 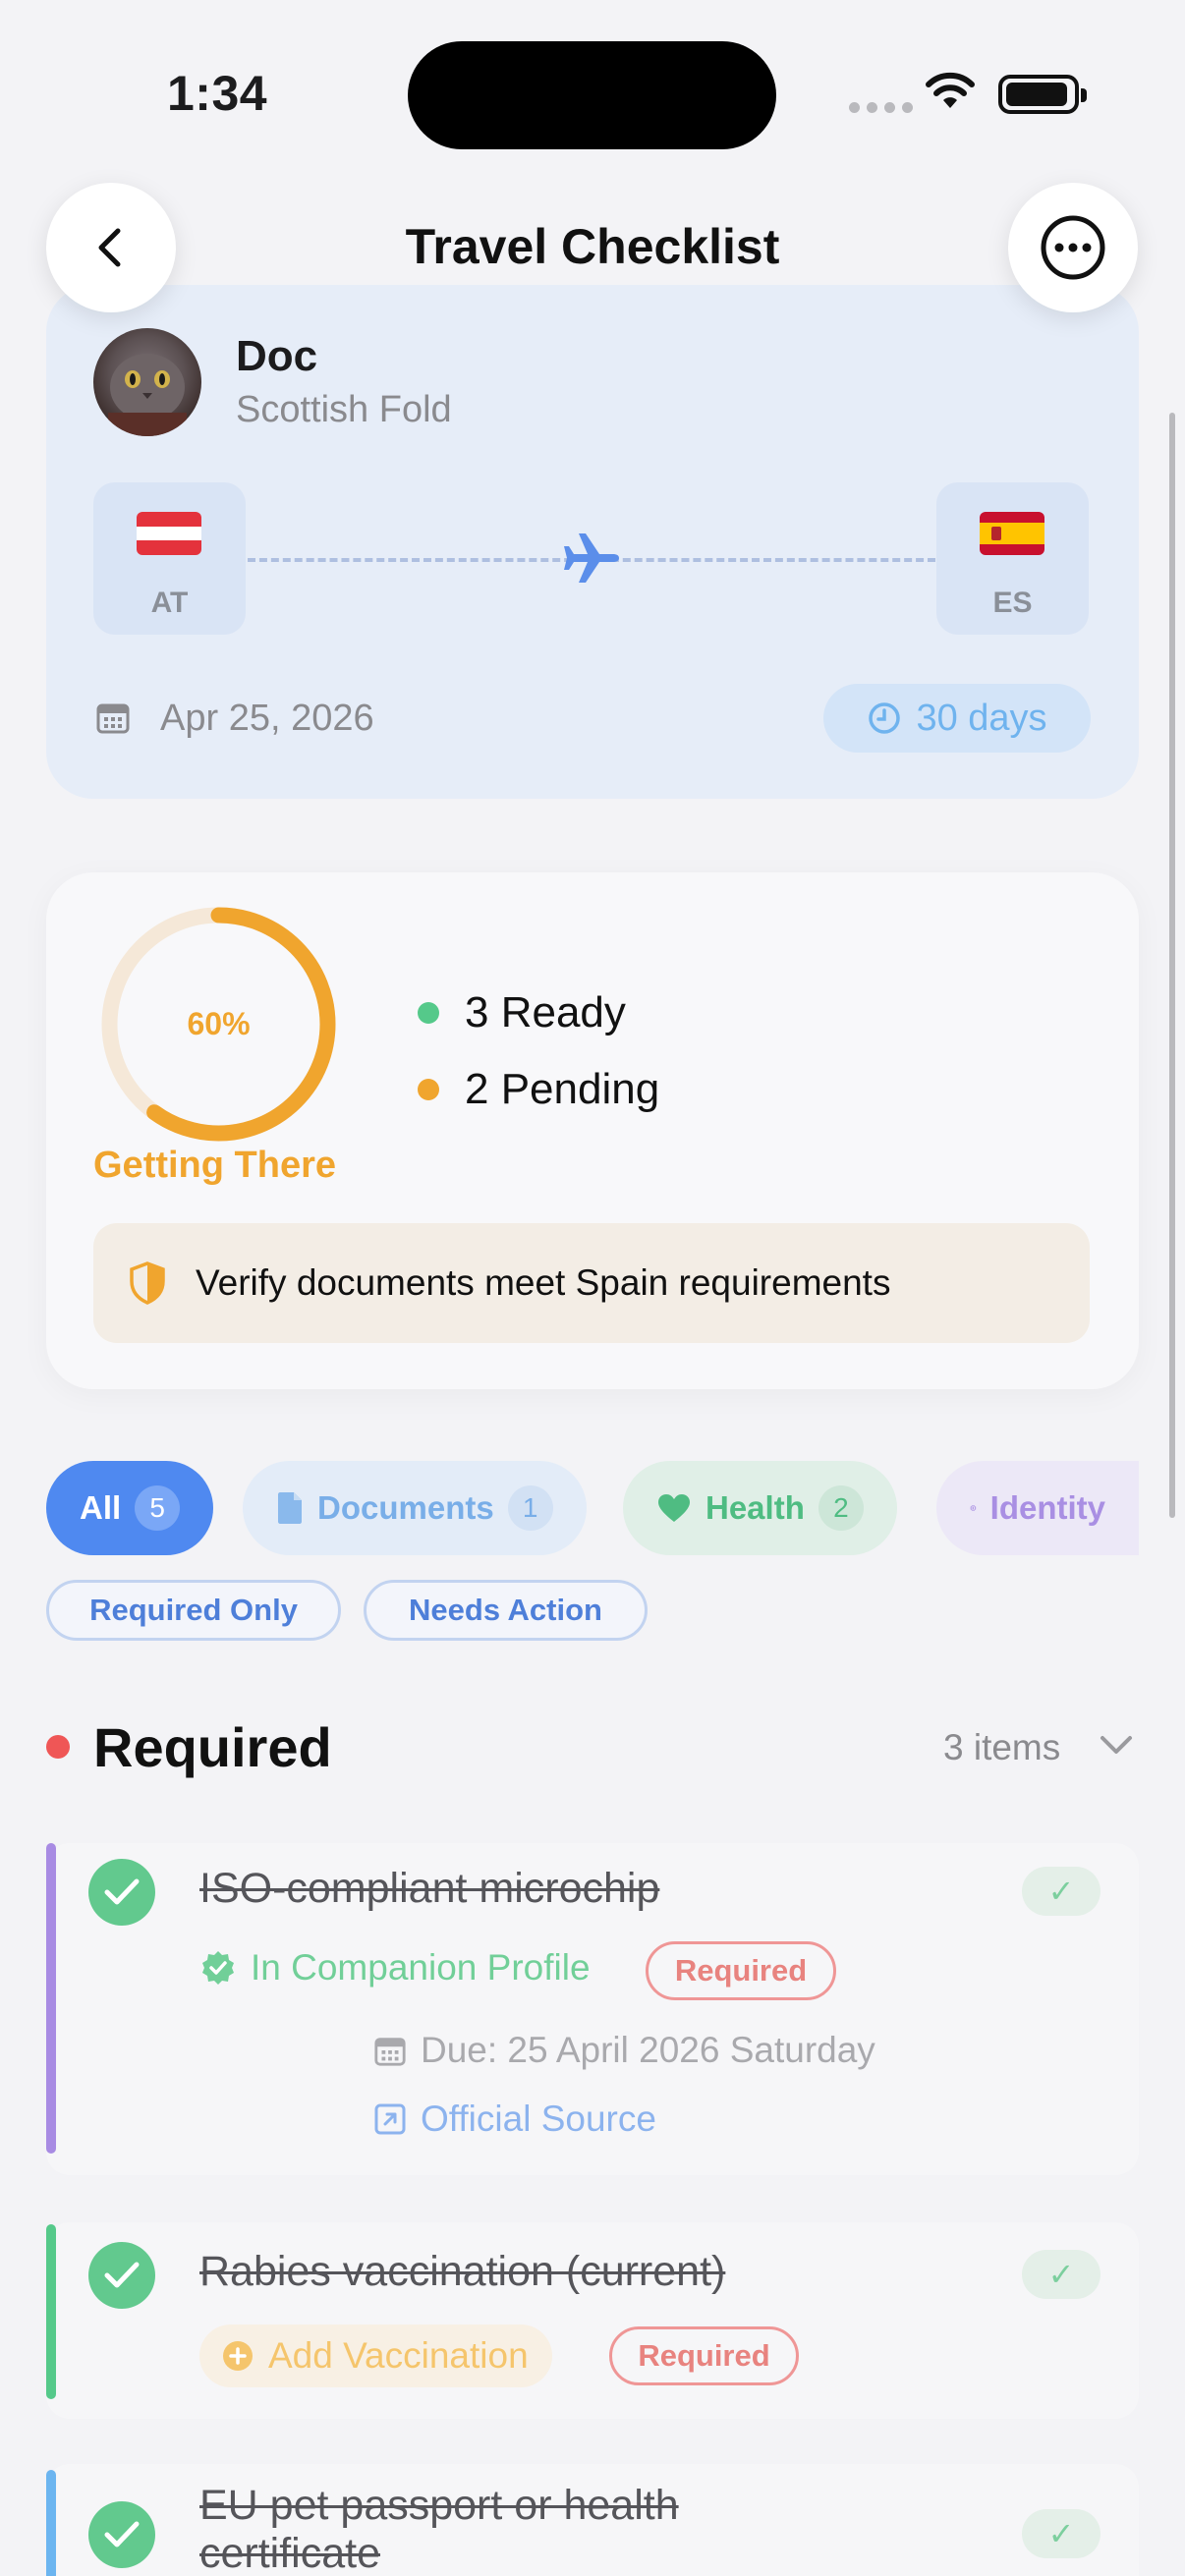 I want to click on section-count: 3 items, so click(x=1002, y=1747).